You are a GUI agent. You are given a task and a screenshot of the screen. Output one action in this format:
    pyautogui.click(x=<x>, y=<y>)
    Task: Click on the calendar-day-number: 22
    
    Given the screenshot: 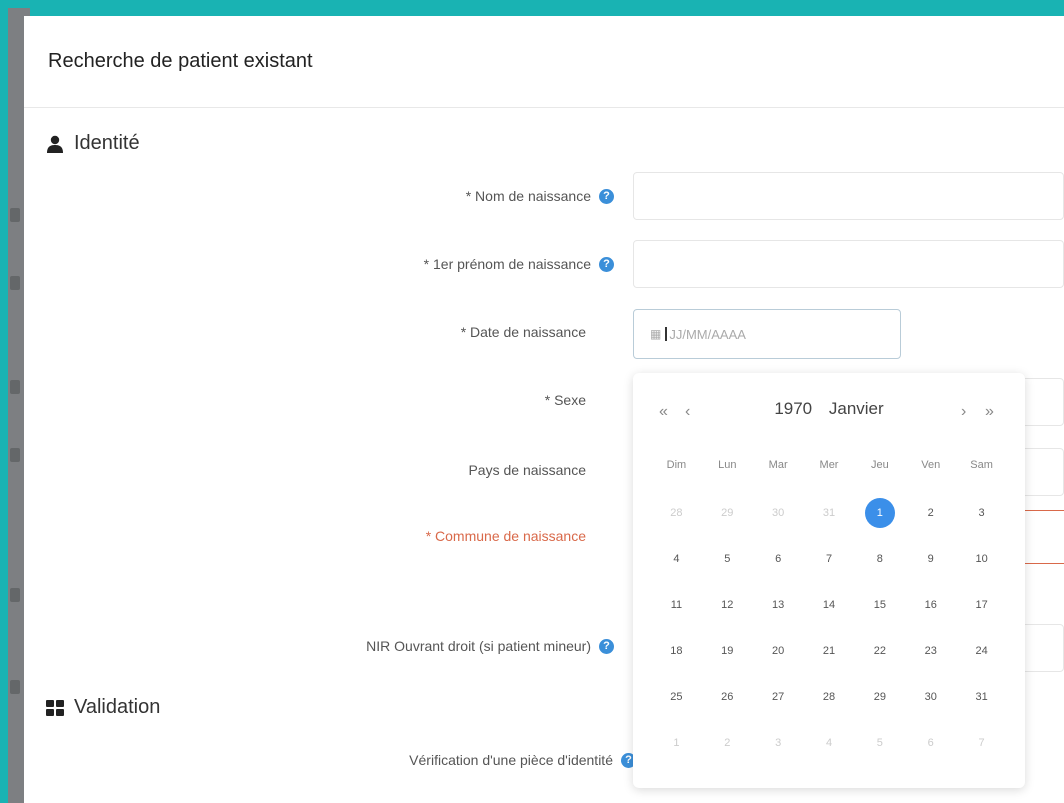 What is the action you would take?
    pyautogui.click(x=879, y=651)
    